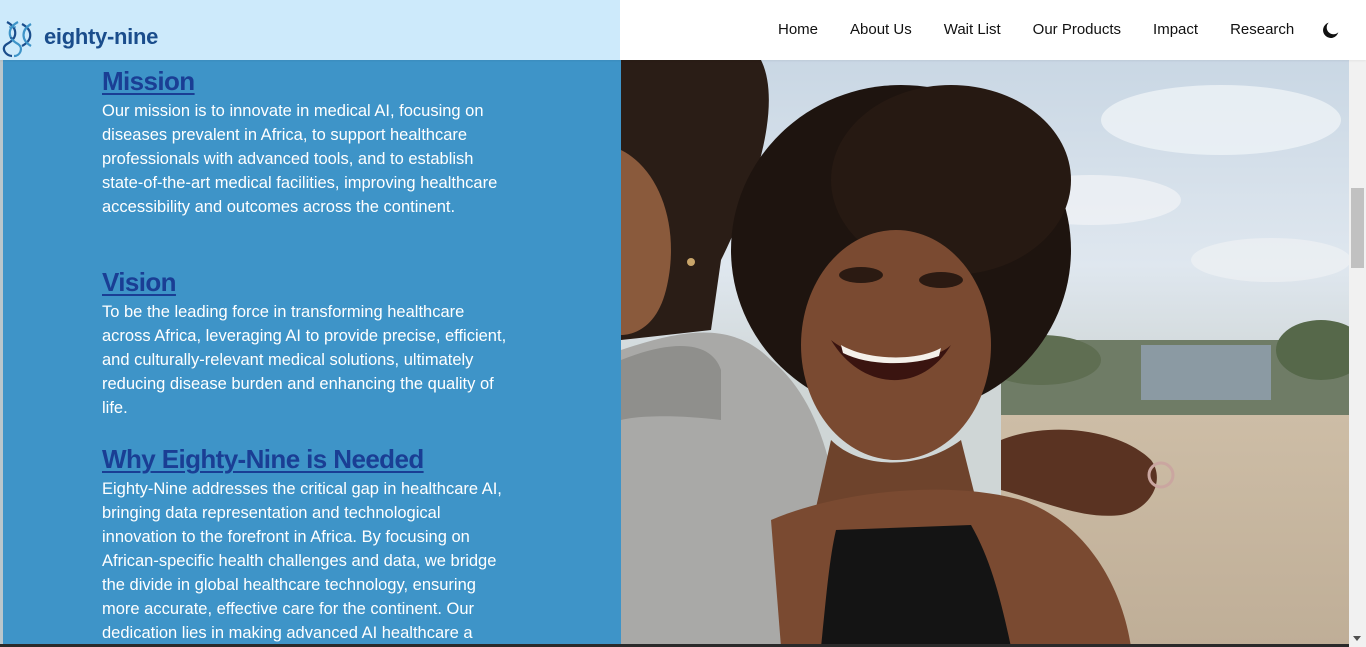  Describe the element at coordinates (1357, 638) in the screenshot. I see `scroll-down-arrow-icon` at that location.